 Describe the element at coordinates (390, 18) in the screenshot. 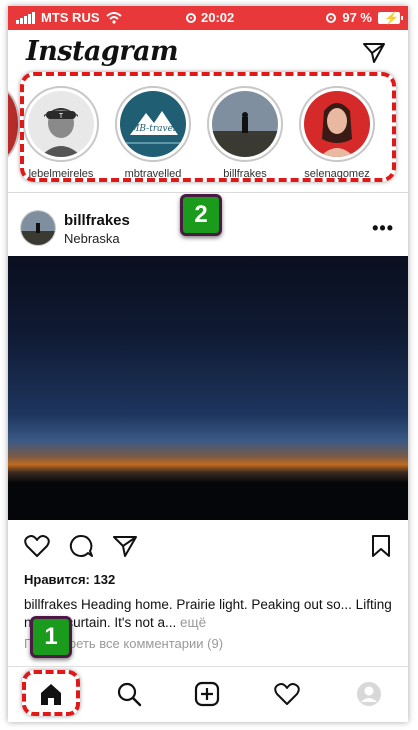

I see `battery-icon: ⚡` at that location.